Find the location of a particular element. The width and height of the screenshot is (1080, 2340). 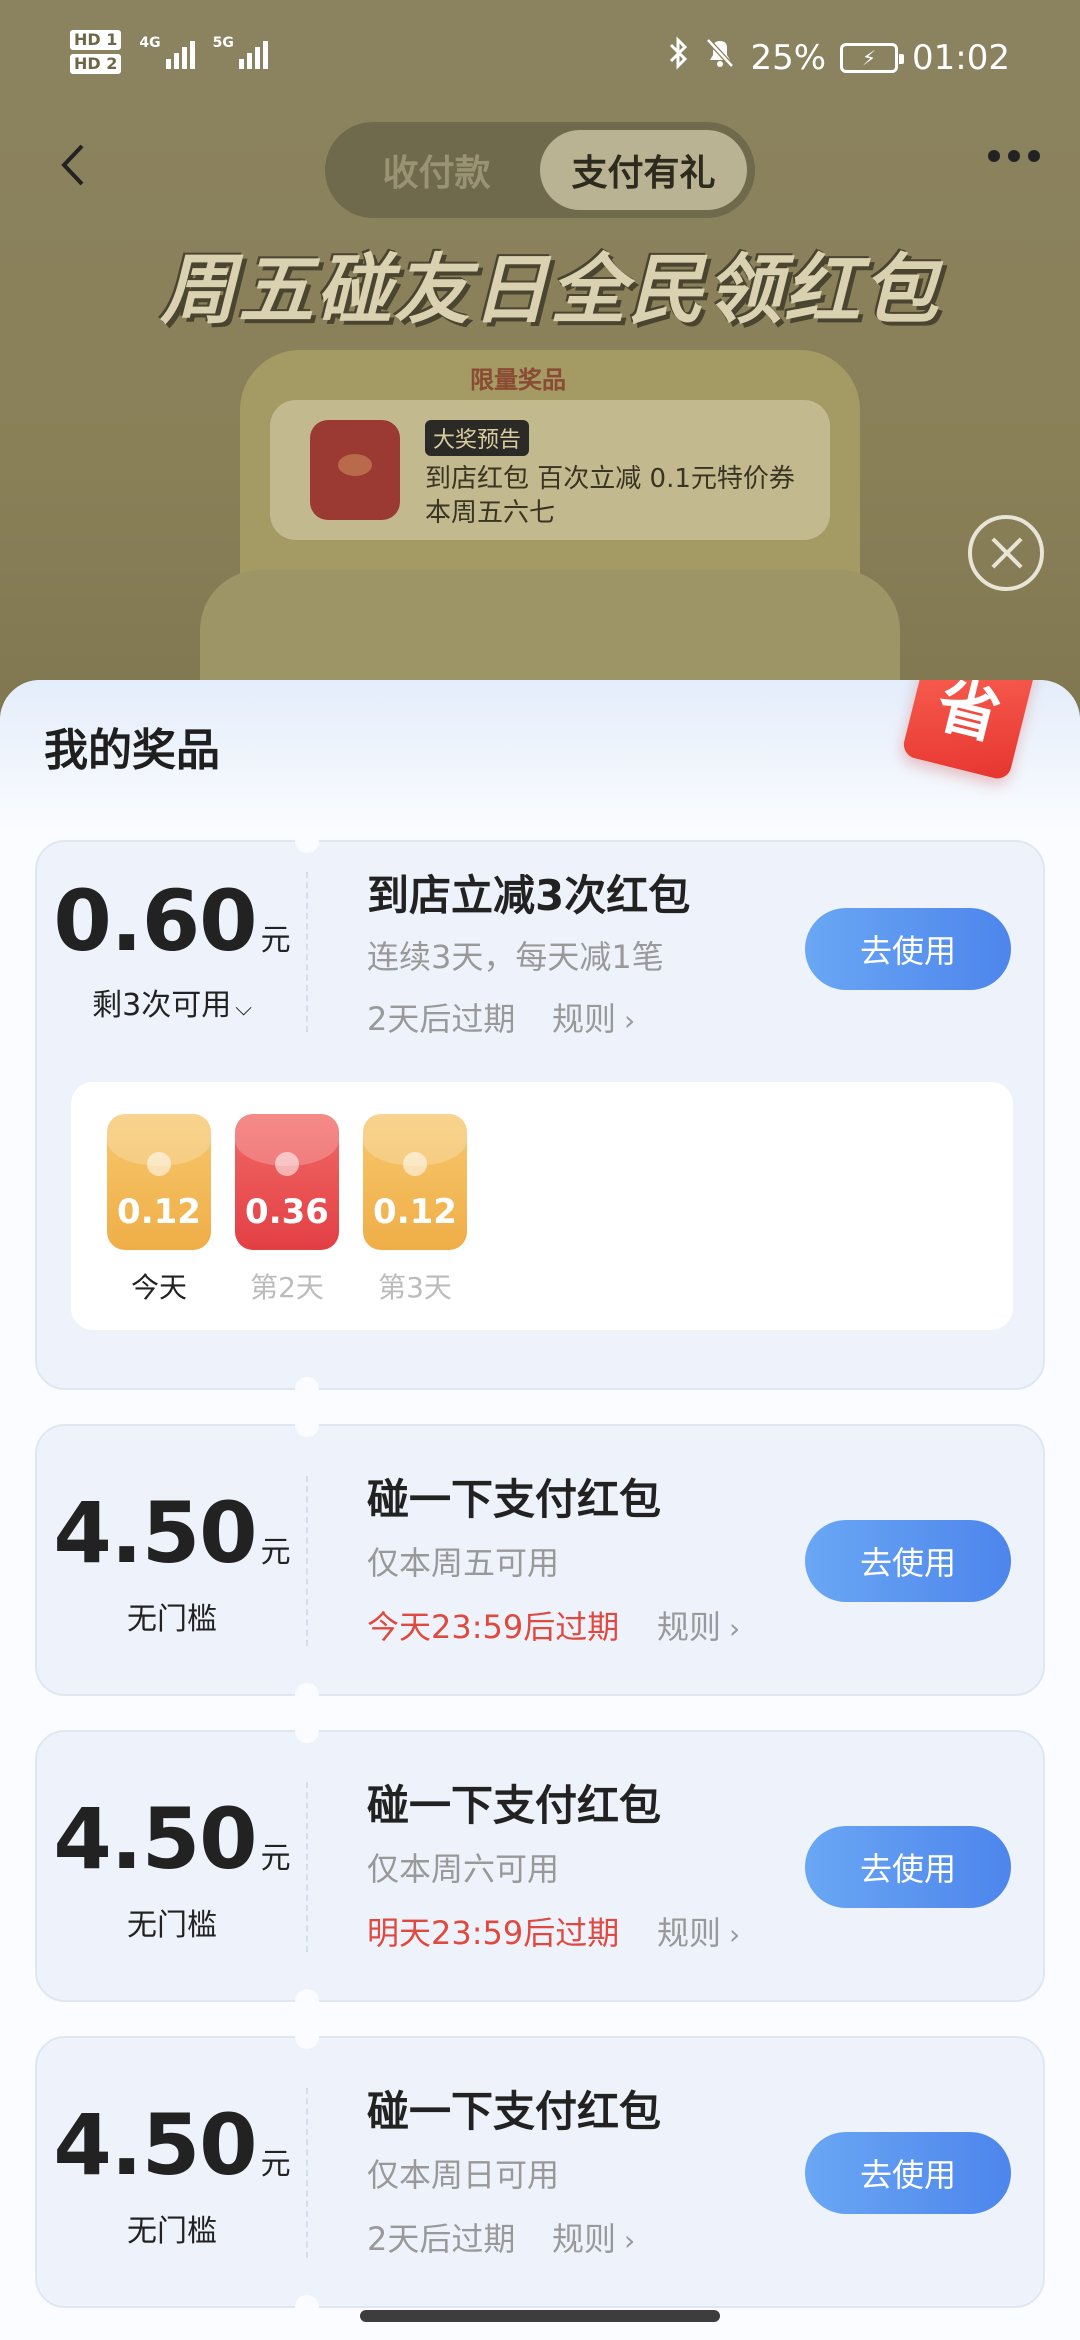

tab-pay-gift: 支付有礼 is located at coordinates (643, 170).